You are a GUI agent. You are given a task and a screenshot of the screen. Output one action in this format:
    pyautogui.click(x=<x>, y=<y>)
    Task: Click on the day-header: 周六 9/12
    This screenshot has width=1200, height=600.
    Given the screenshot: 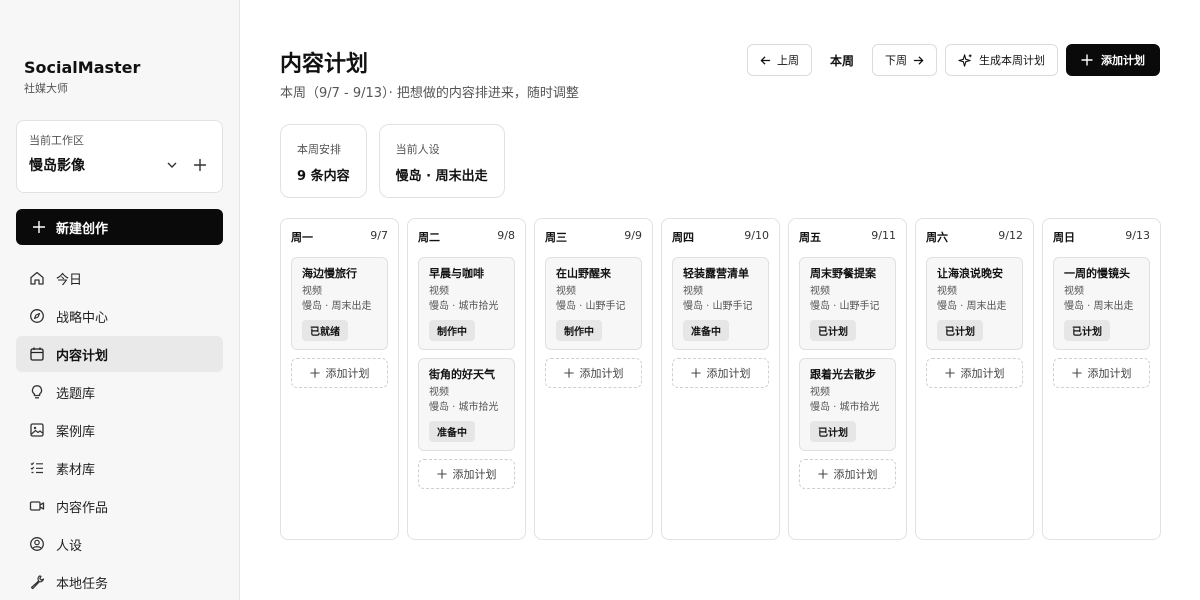 What is the action you would take?
    pyautogui.click(x=974, y=237)
    